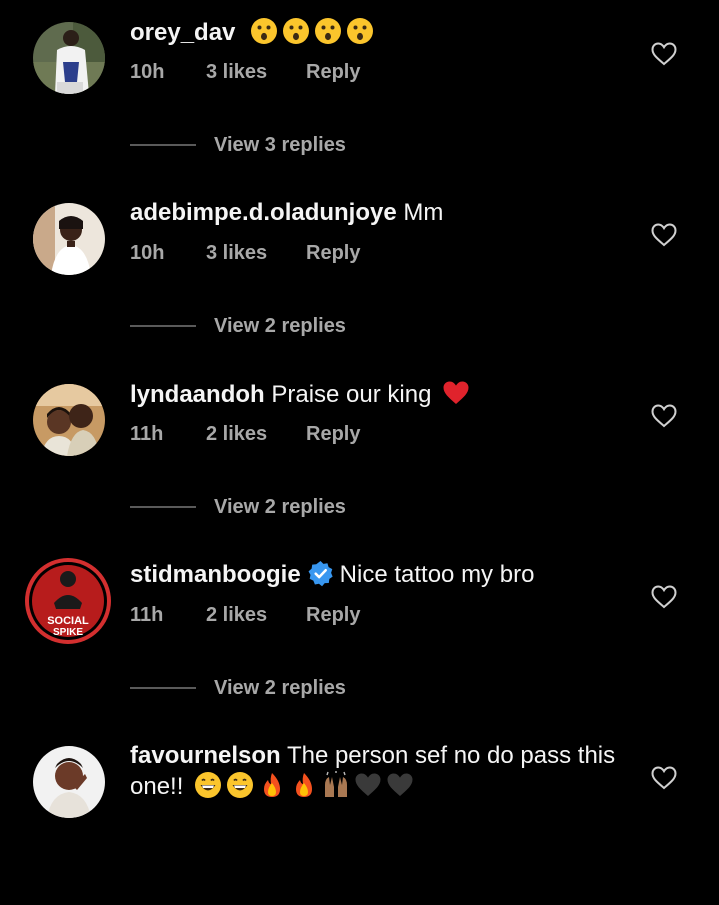 The image size is (719, 905). I want to click on verified-badge-icon, so click(320, 573).